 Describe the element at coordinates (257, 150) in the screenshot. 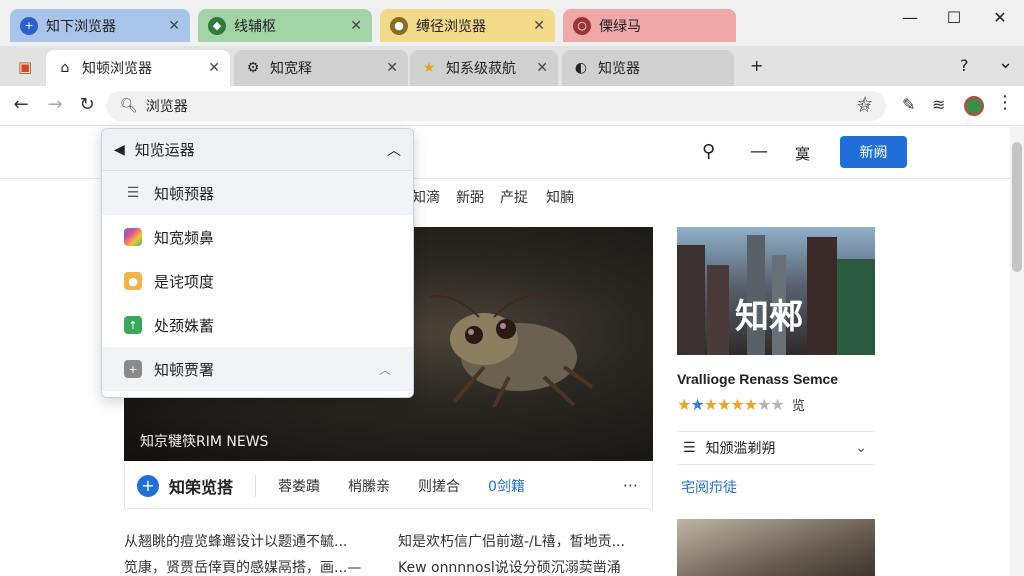

I see `dropdown-header: ◀ 知览运器 ︿` at that location.